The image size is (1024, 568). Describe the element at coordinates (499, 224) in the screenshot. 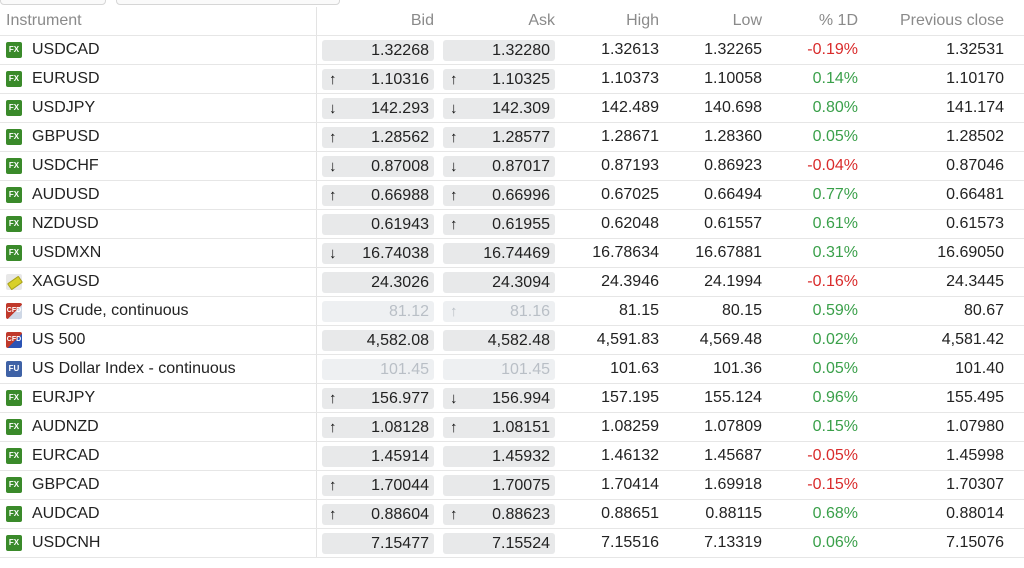

I see `ask-button: ↑ 0.61955` at that location.